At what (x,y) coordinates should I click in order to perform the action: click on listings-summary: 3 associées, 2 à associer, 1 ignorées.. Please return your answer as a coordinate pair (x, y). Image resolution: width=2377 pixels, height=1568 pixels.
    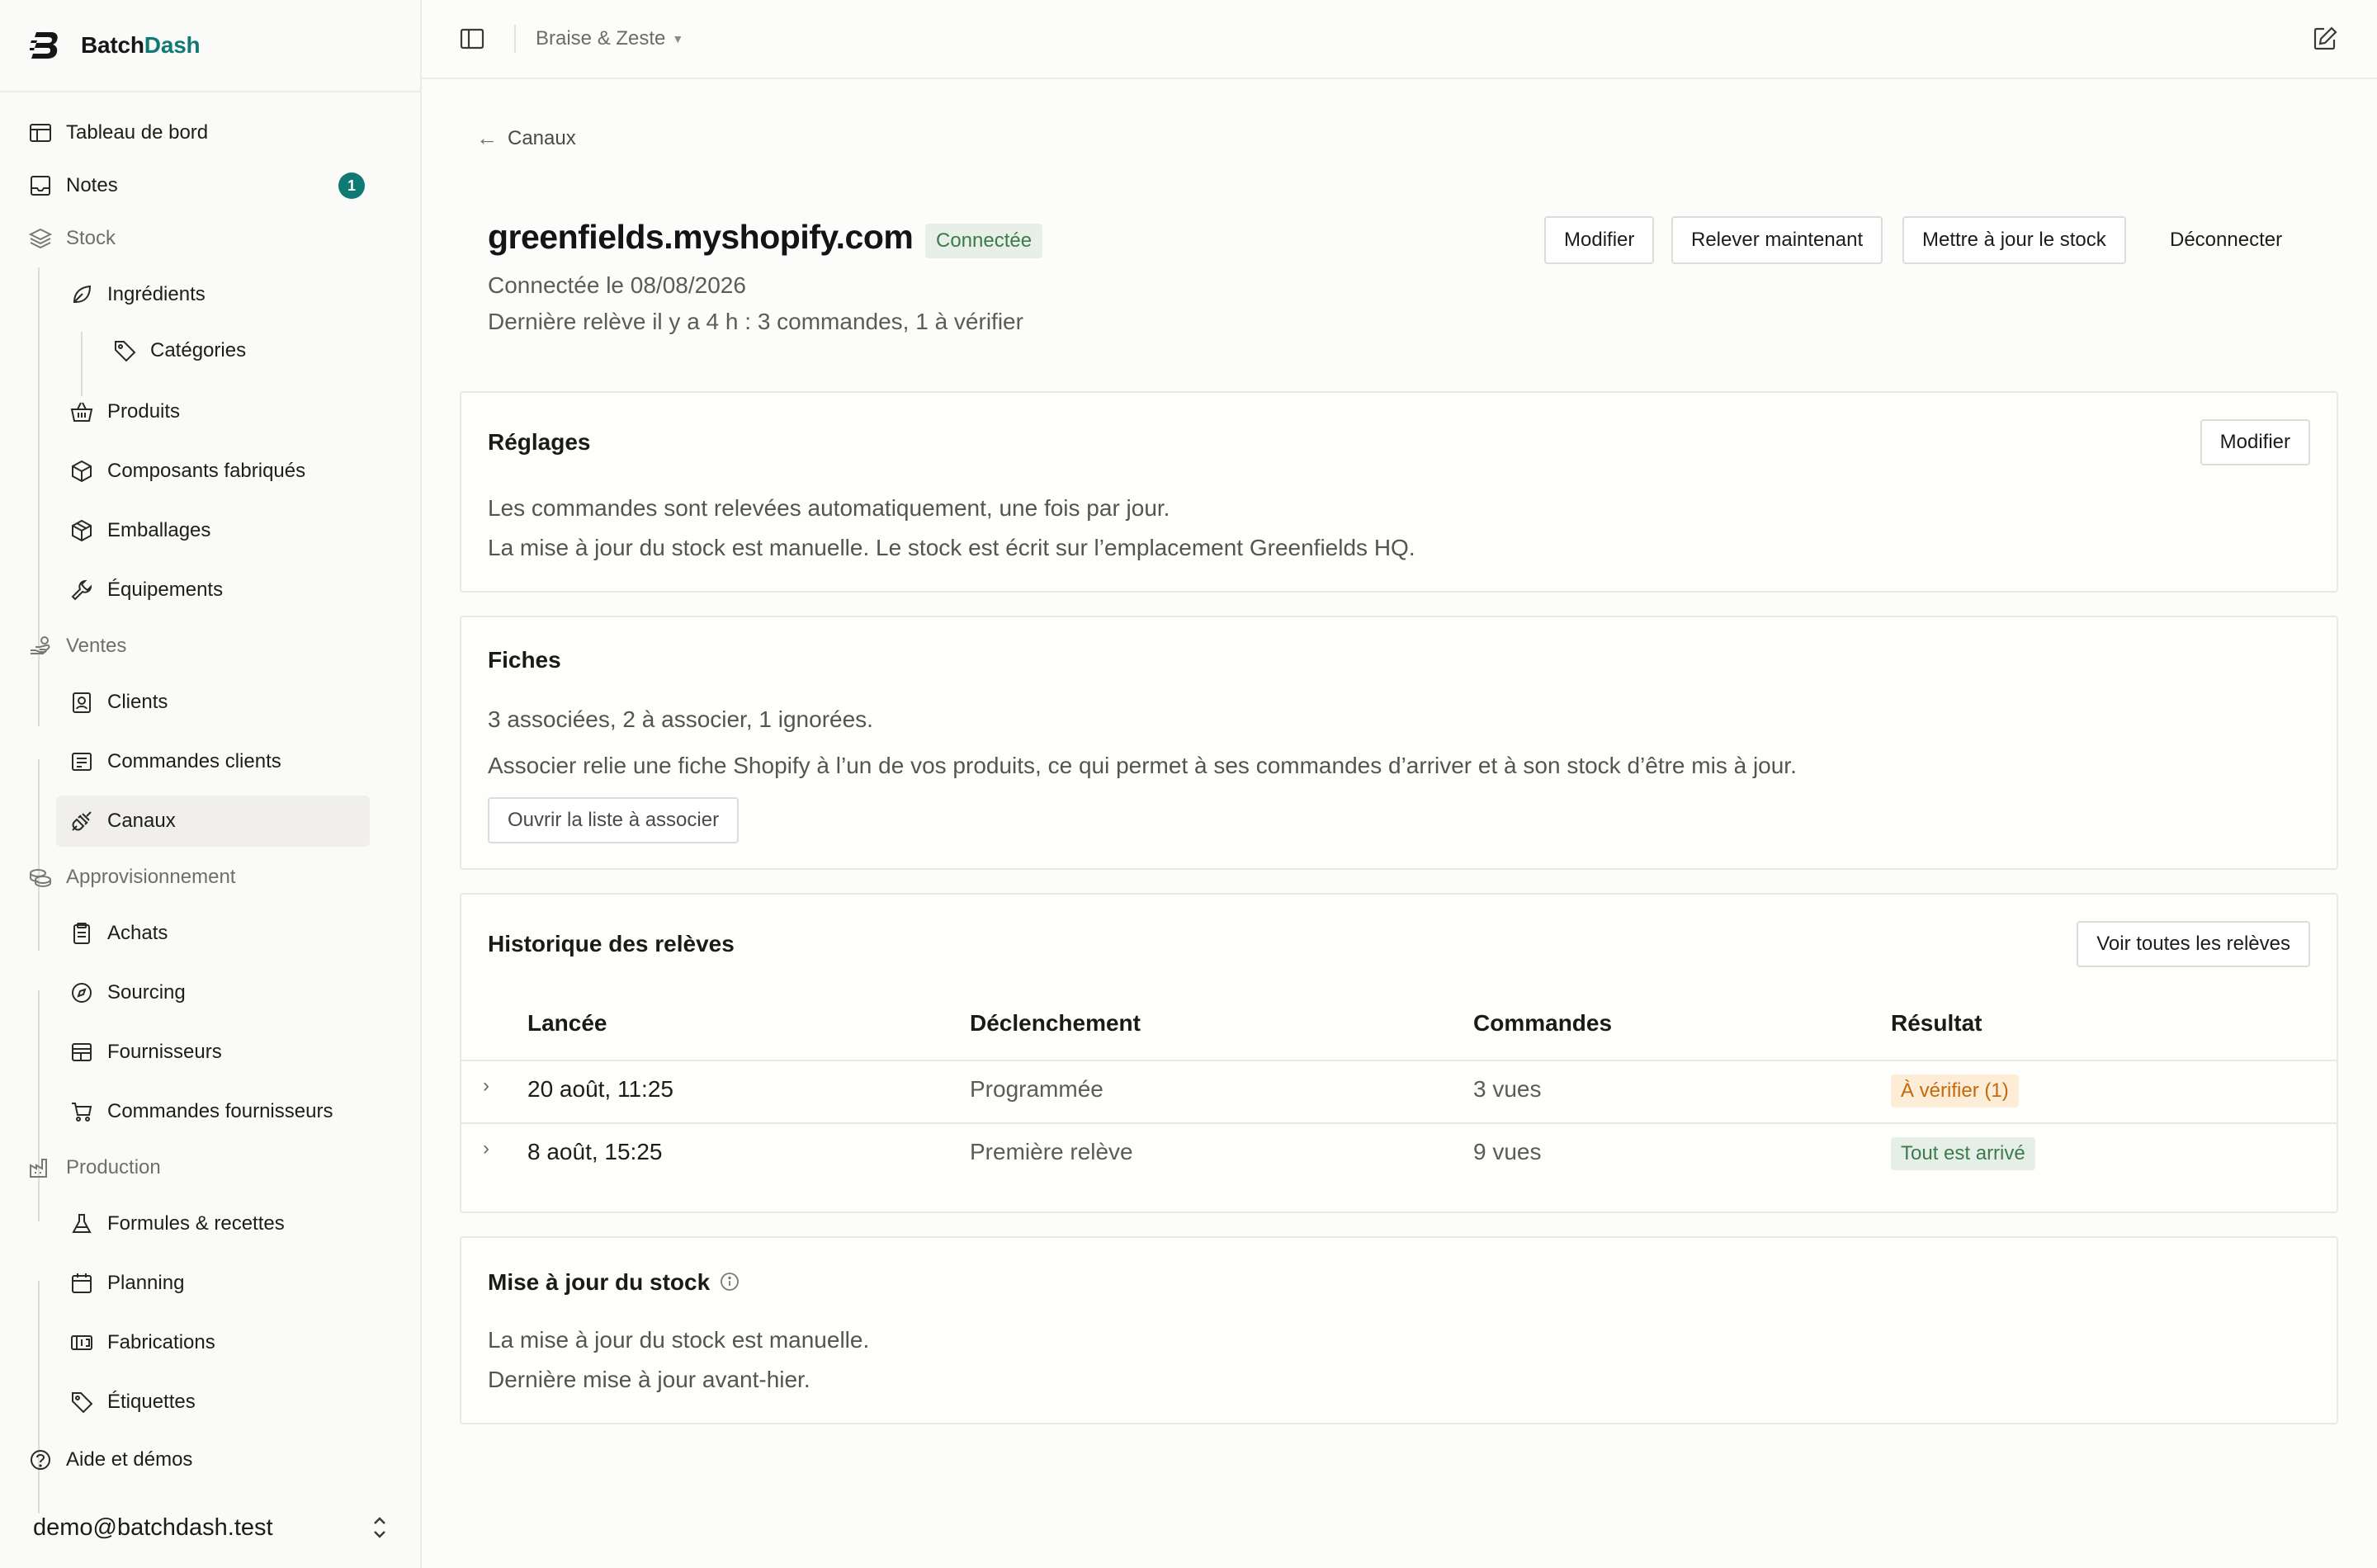
    Looking at the image, I should click on (680, 719).